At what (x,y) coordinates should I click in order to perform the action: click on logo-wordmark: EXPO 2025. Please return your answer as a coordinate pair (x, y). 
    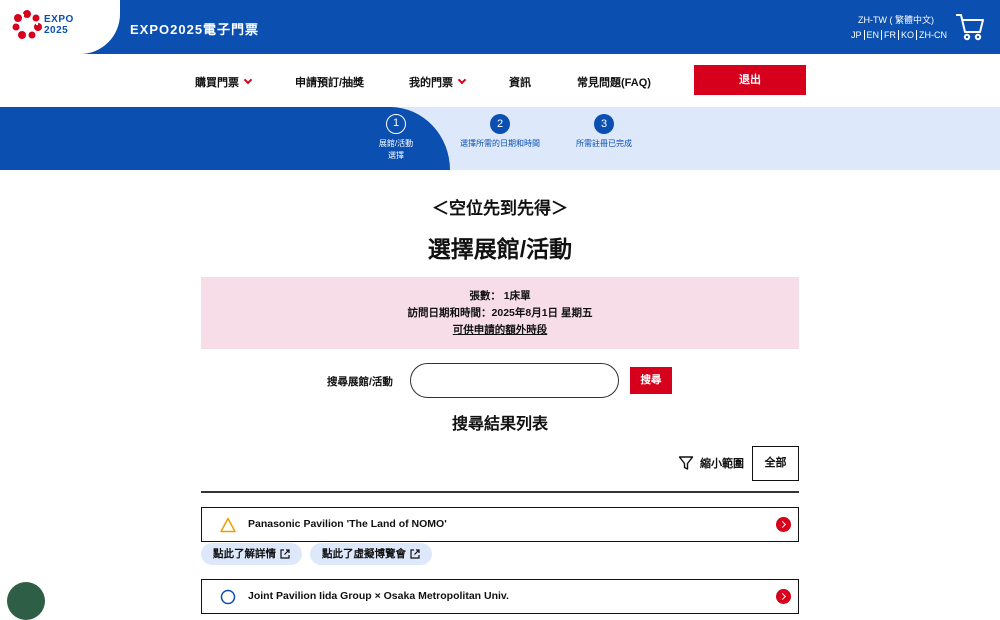
    Looking at the image, I should click on (59, 25).